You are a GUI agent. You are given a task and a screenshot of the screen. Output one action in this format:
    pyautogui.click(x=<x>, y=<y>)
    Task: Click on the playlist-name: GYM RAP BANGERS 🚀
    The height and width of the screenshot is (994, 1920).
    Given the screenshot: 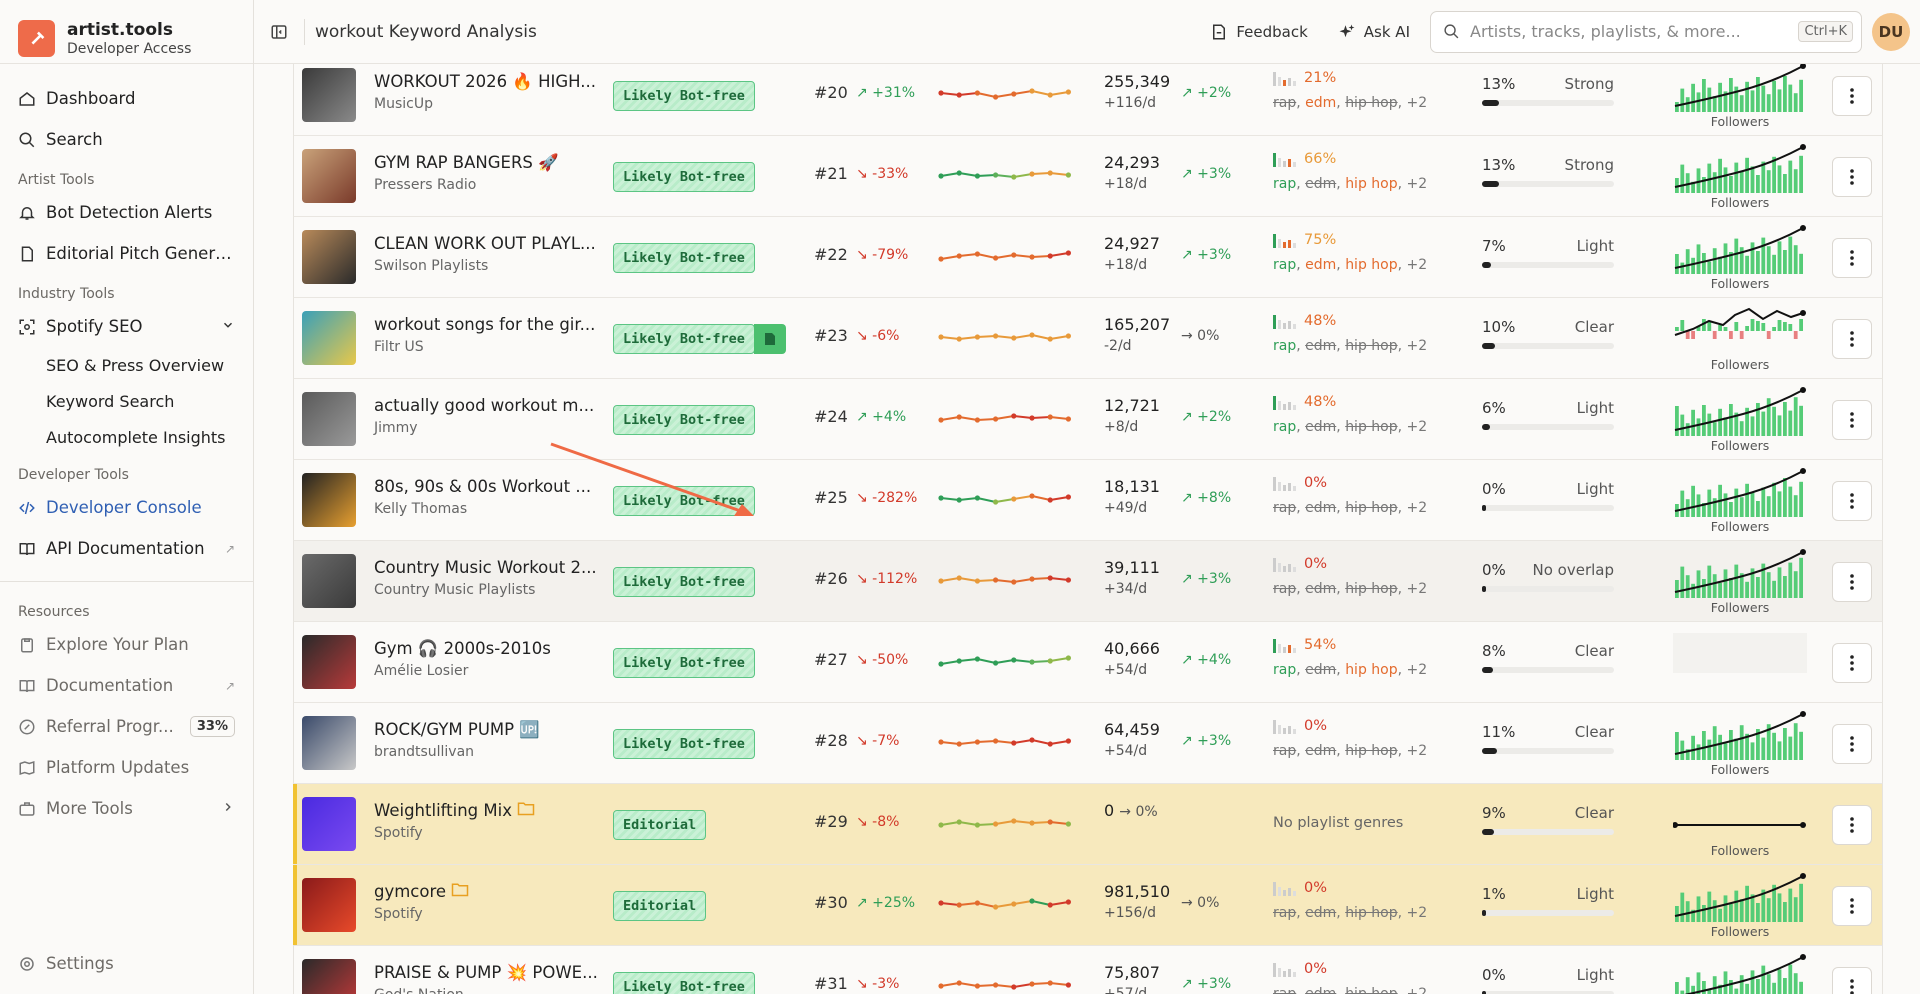 What is the action you would take?
    pyautogui.click(x=489, y=163)
    